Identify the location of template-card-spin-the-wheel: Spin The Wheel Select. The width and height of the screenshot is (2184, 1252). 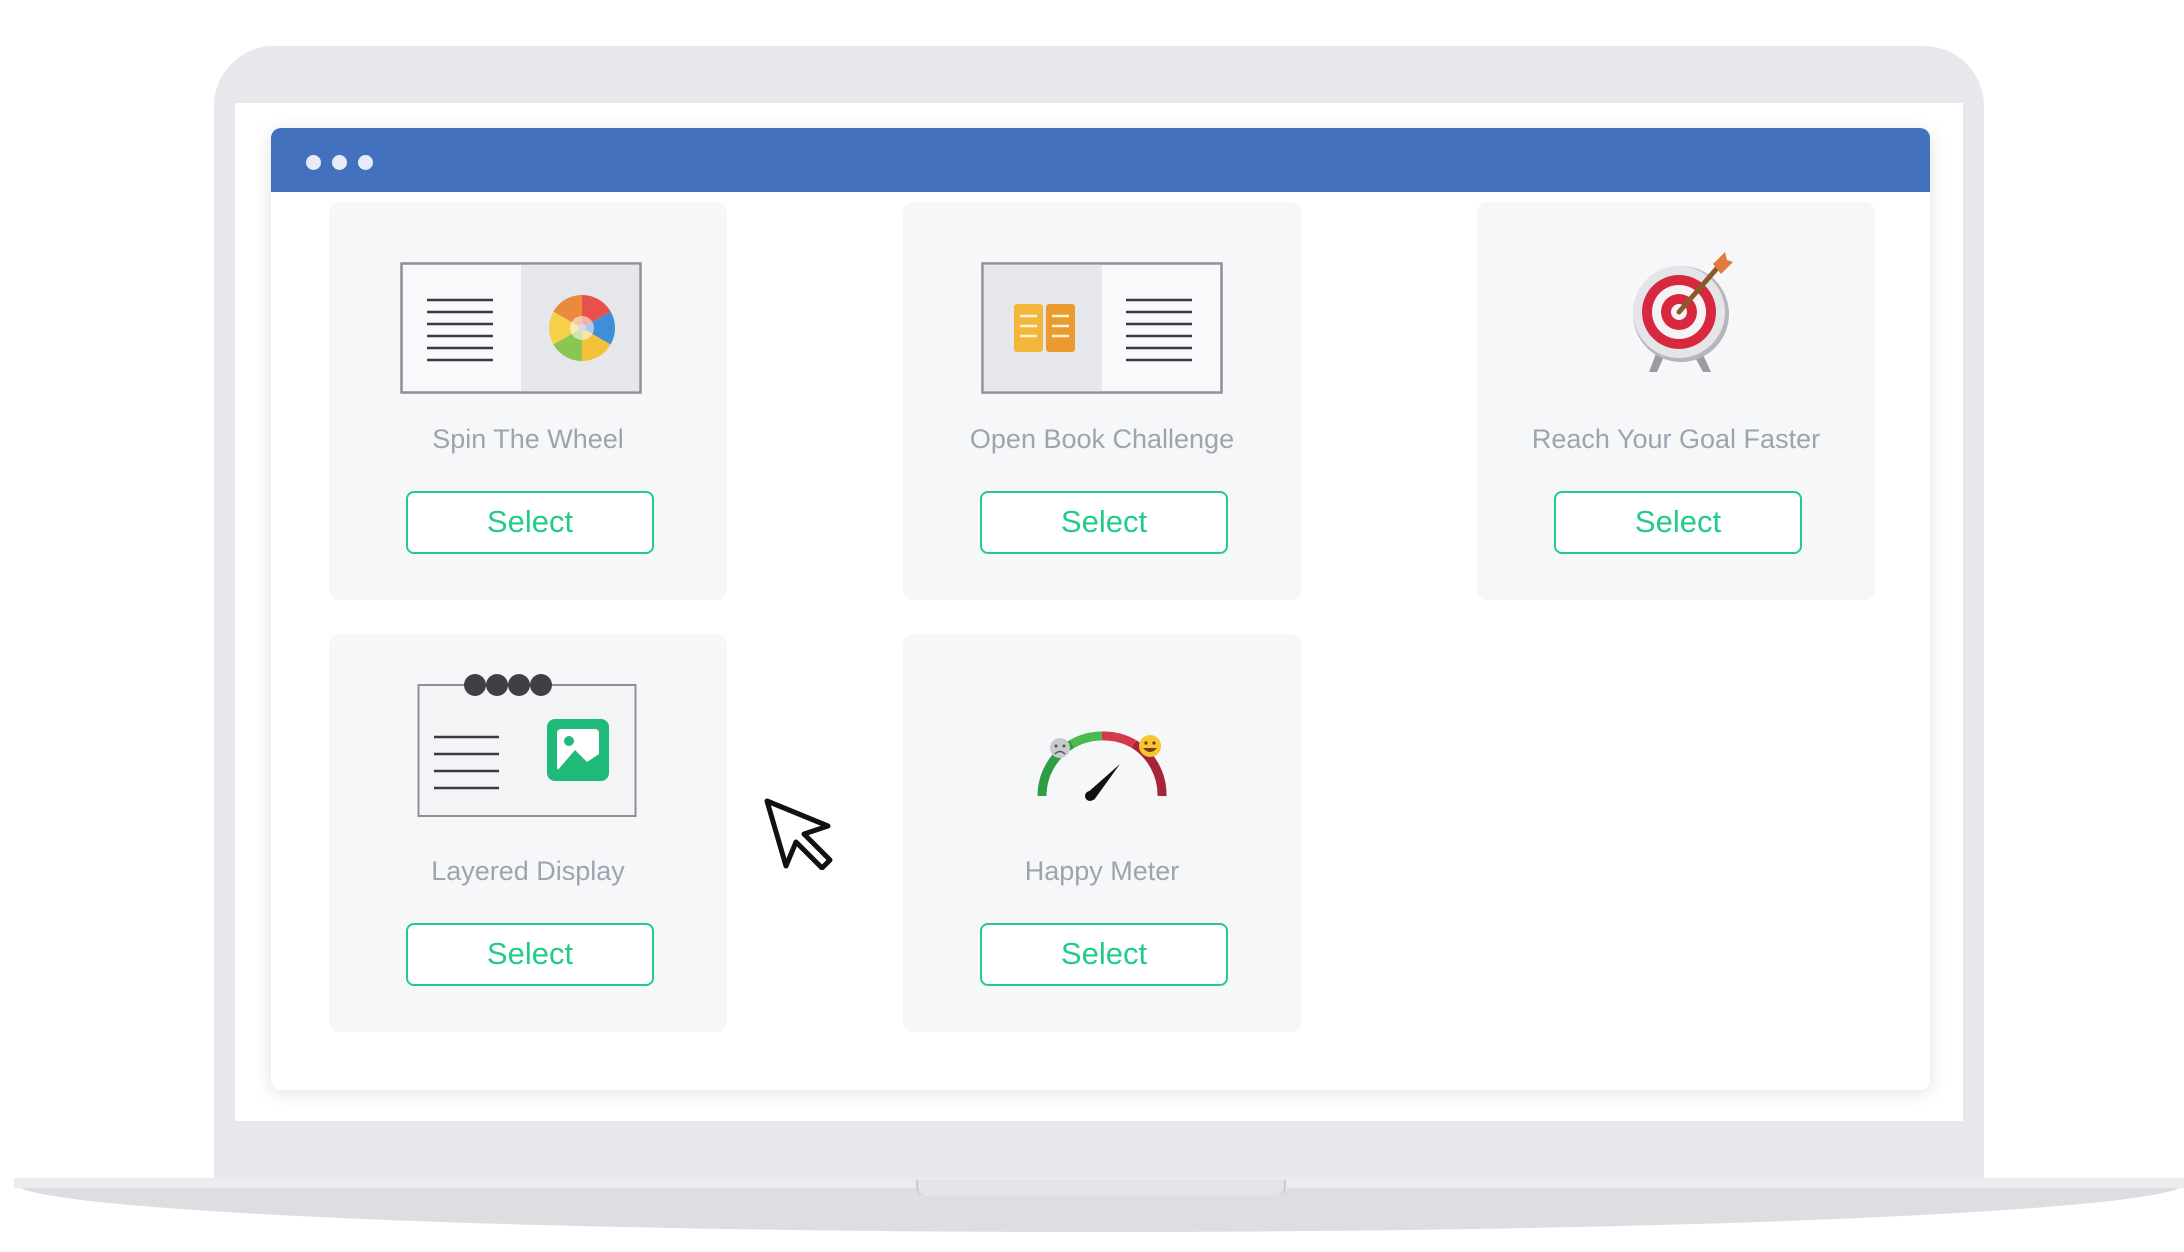
(528, 401).